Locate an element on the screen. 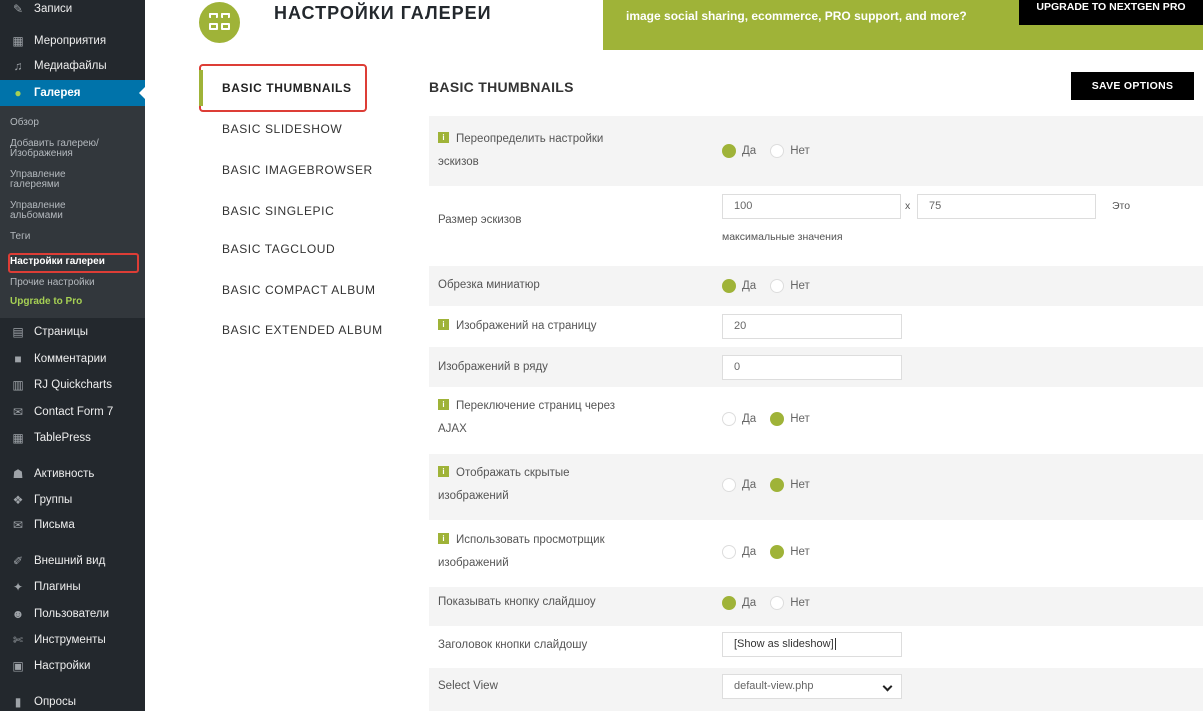  chevron-down-icon is located at coordinates (887, 686).